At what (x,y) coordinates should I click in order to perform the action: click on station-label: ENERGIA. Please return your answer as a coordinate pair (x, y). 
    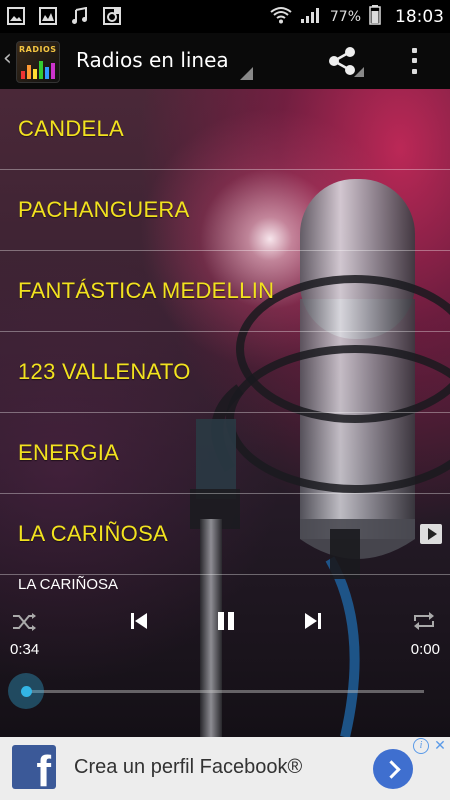
    Looking at the image, I should click on (69, 452).